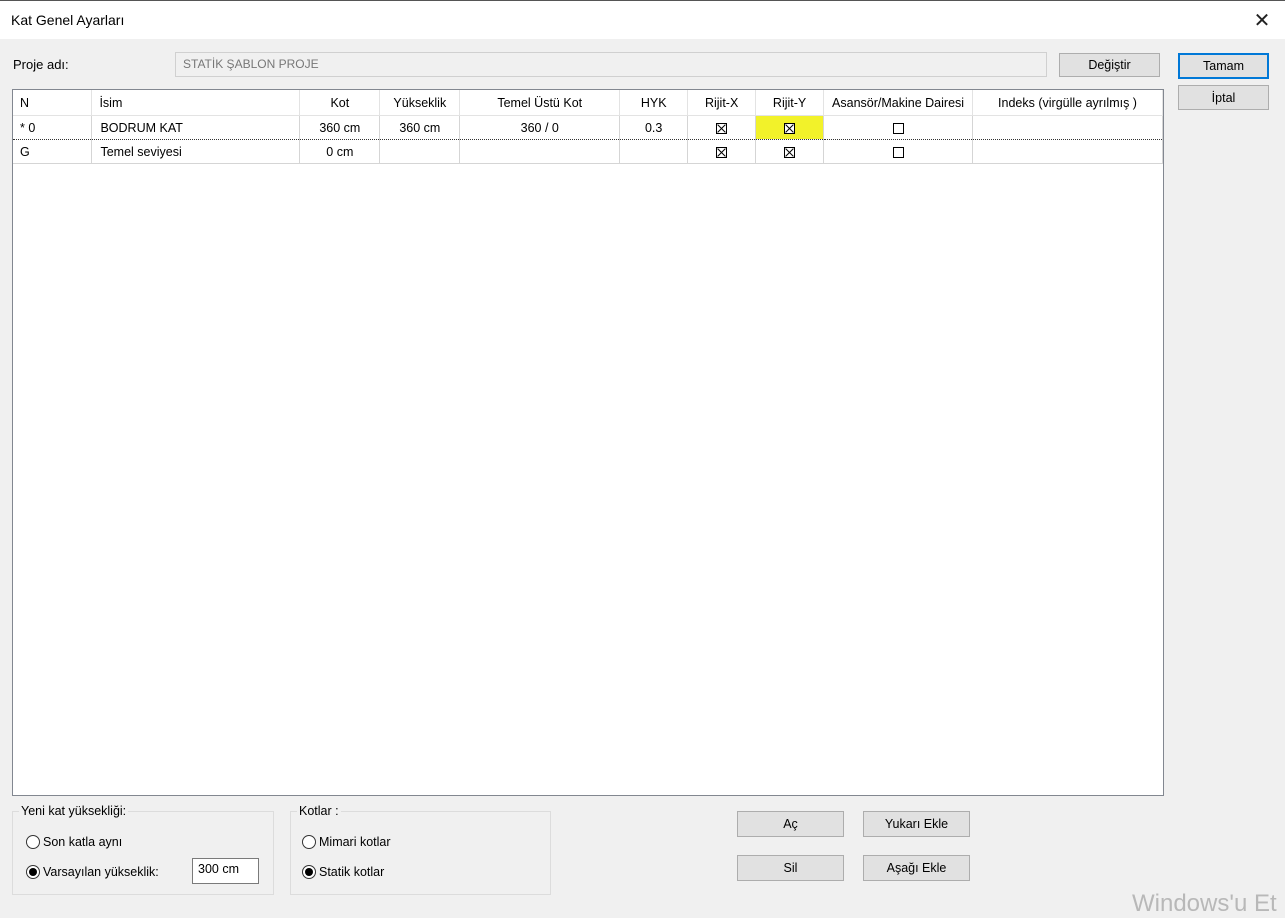 The height and width of the screenshot is (918, 1285). What do you see at coordinates (33, 872) in the screenshot?
I see `default-height-radio` at bounding box center [33, 872].